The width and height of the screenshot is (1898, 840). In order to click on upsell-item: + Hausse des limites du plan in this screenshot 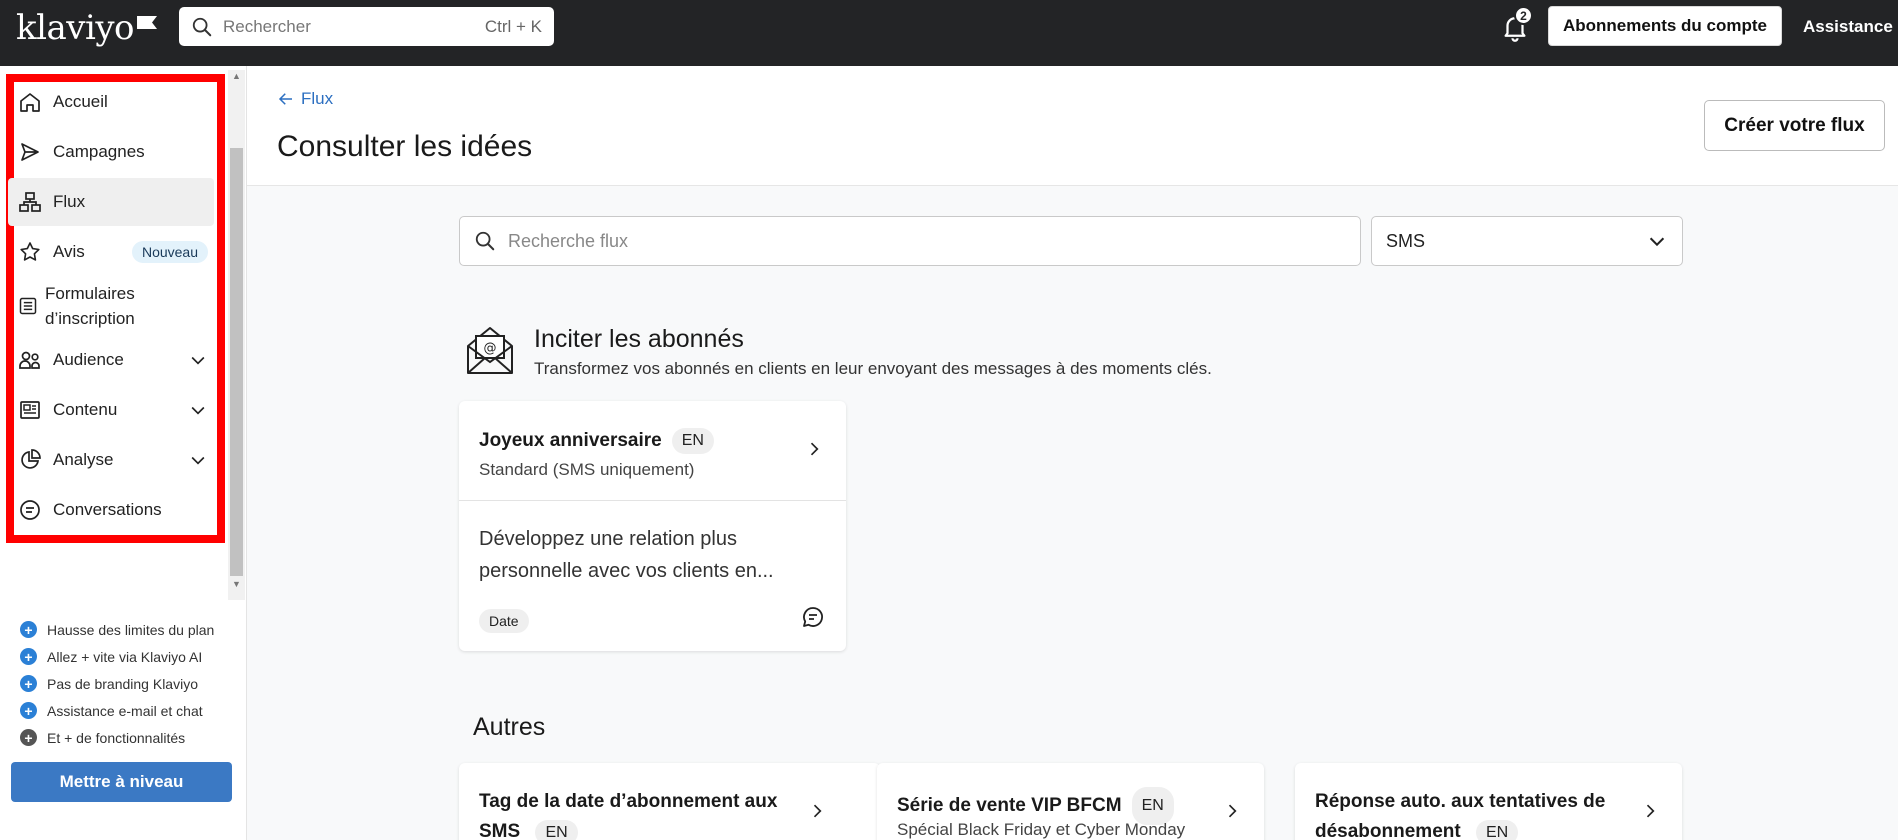, I will do `click(117, 629)`.